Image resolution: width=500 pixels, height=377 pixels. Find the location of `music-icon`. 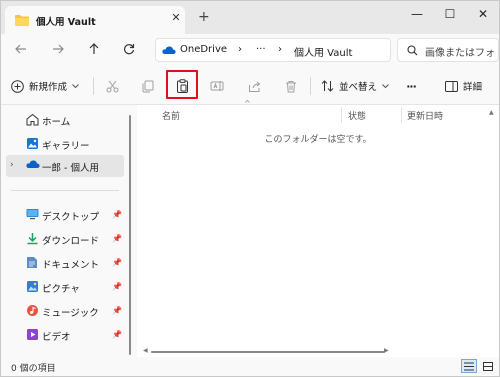

music-icon is located at coordinates (32, 312).